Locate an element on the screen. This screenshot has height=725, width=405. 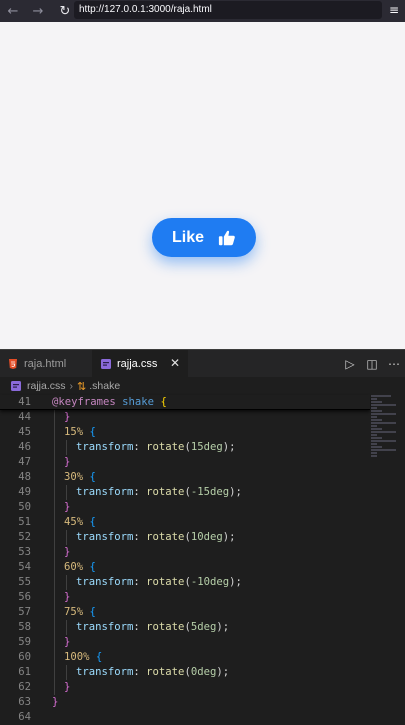
css-file-icon is located at coordinates (16, 386).